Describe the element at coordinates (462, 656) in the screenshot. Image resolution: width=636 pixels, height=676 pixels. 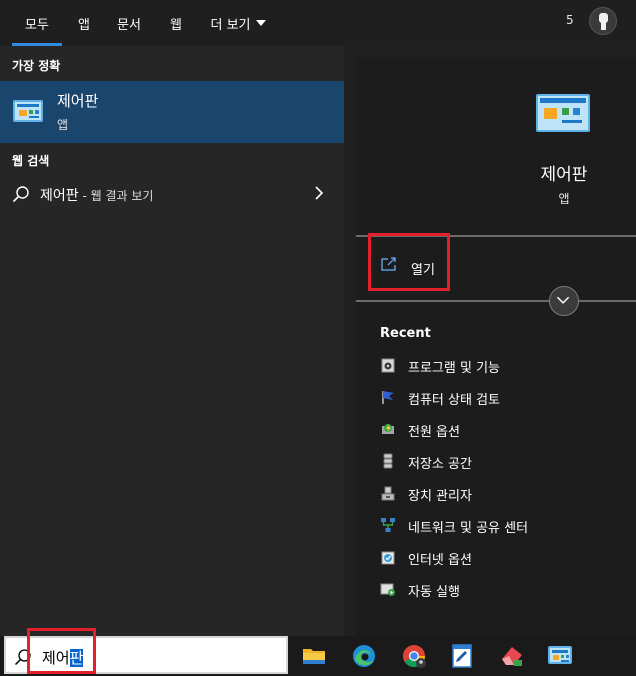
I see `notepad-icon` at that location.